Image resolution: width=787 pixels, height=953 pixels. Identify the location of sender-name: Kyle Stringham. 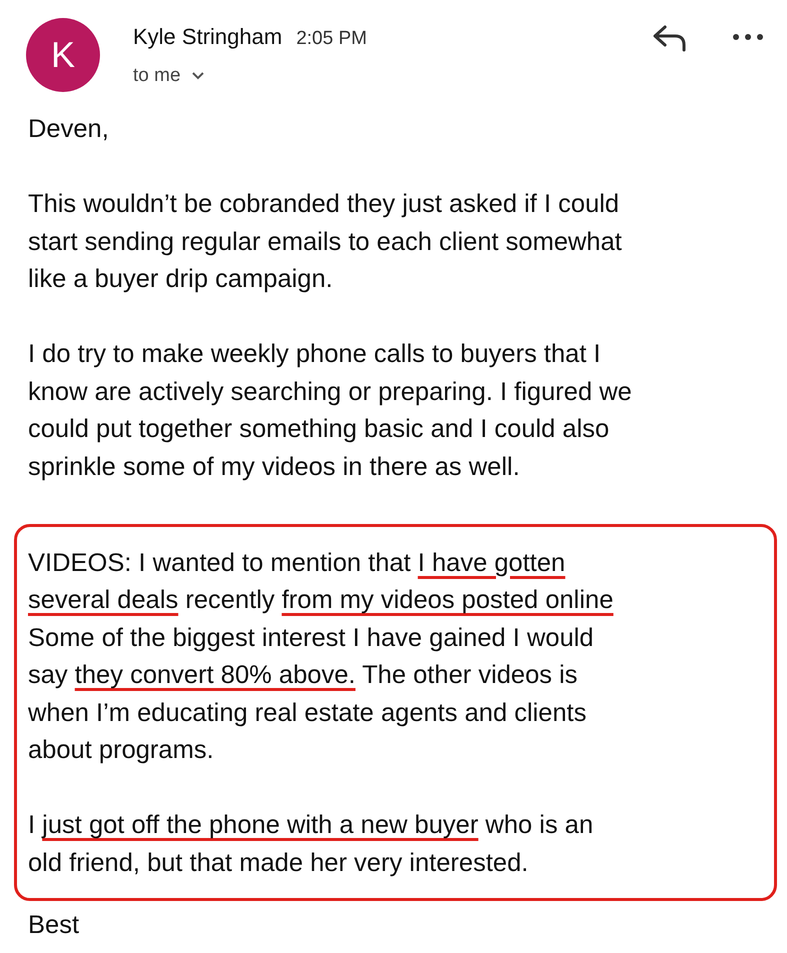
(207, 37).